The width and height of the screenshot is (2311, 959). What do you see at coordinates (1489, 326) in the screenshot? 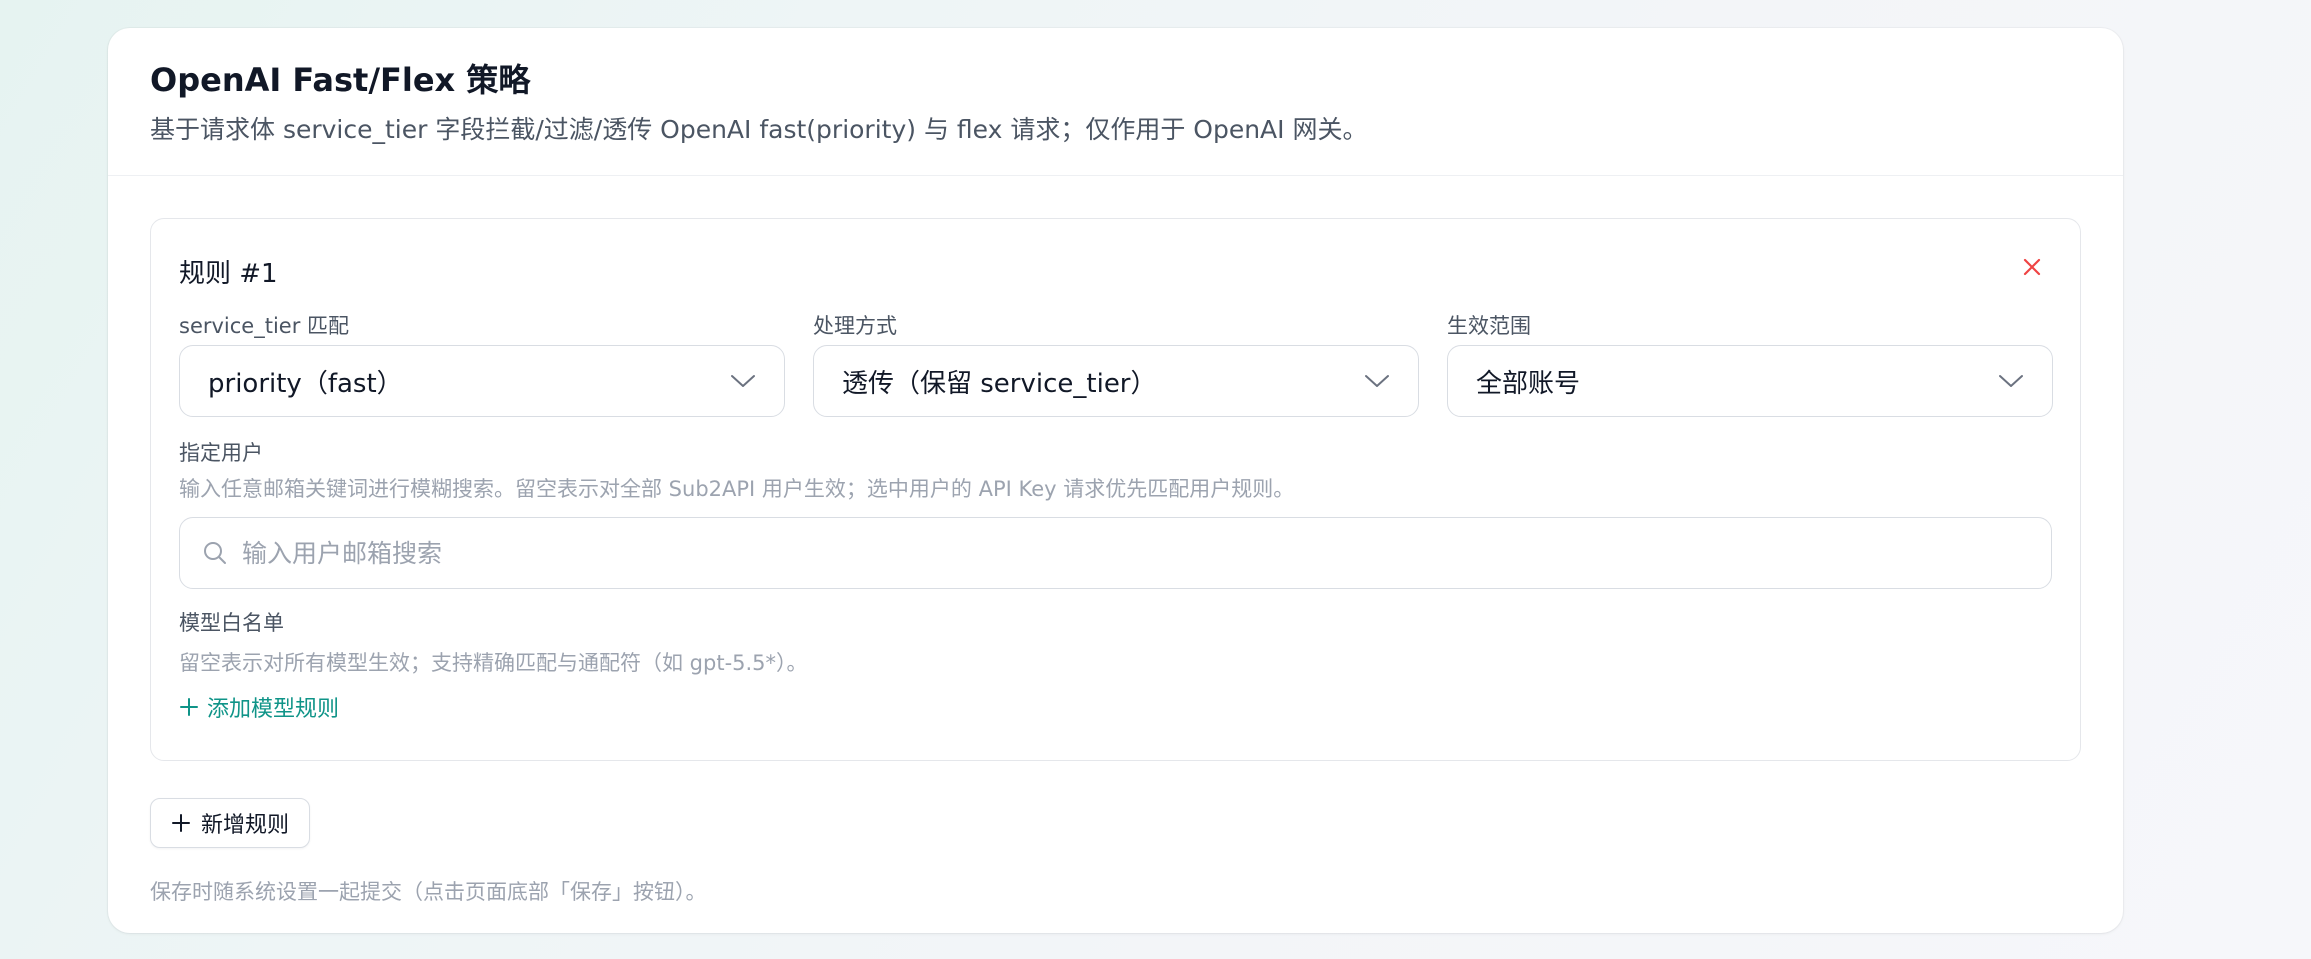
I see `scope-label: 生效范围` at bounding box center [1489, 326].